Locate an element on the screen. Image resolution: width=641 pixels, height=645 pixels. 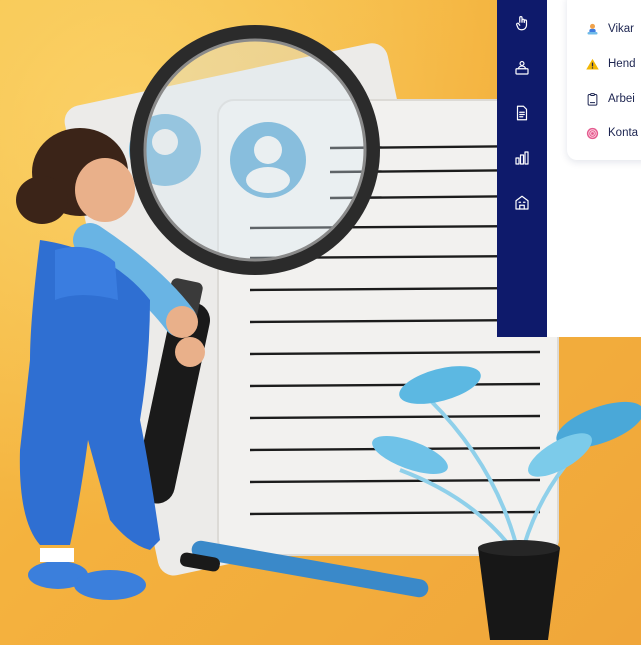
hand-pointer-icon is located at coordinates (522, 23).